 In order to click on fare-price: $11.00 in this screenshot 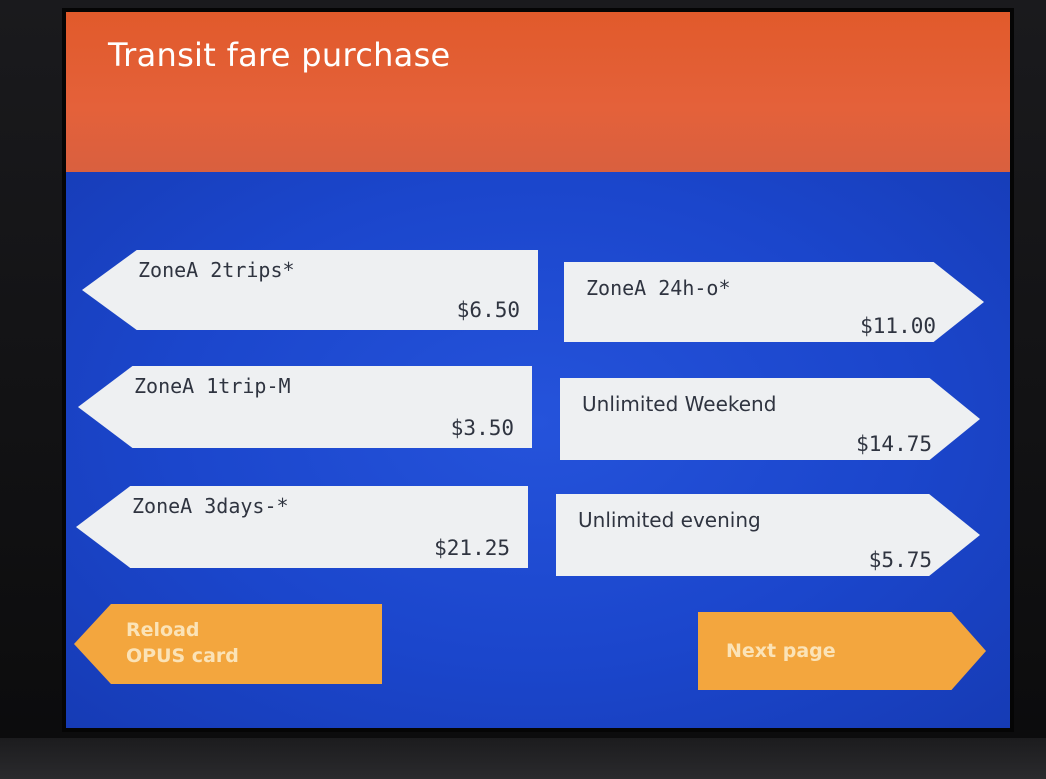, I will do `click(898, 326)`.